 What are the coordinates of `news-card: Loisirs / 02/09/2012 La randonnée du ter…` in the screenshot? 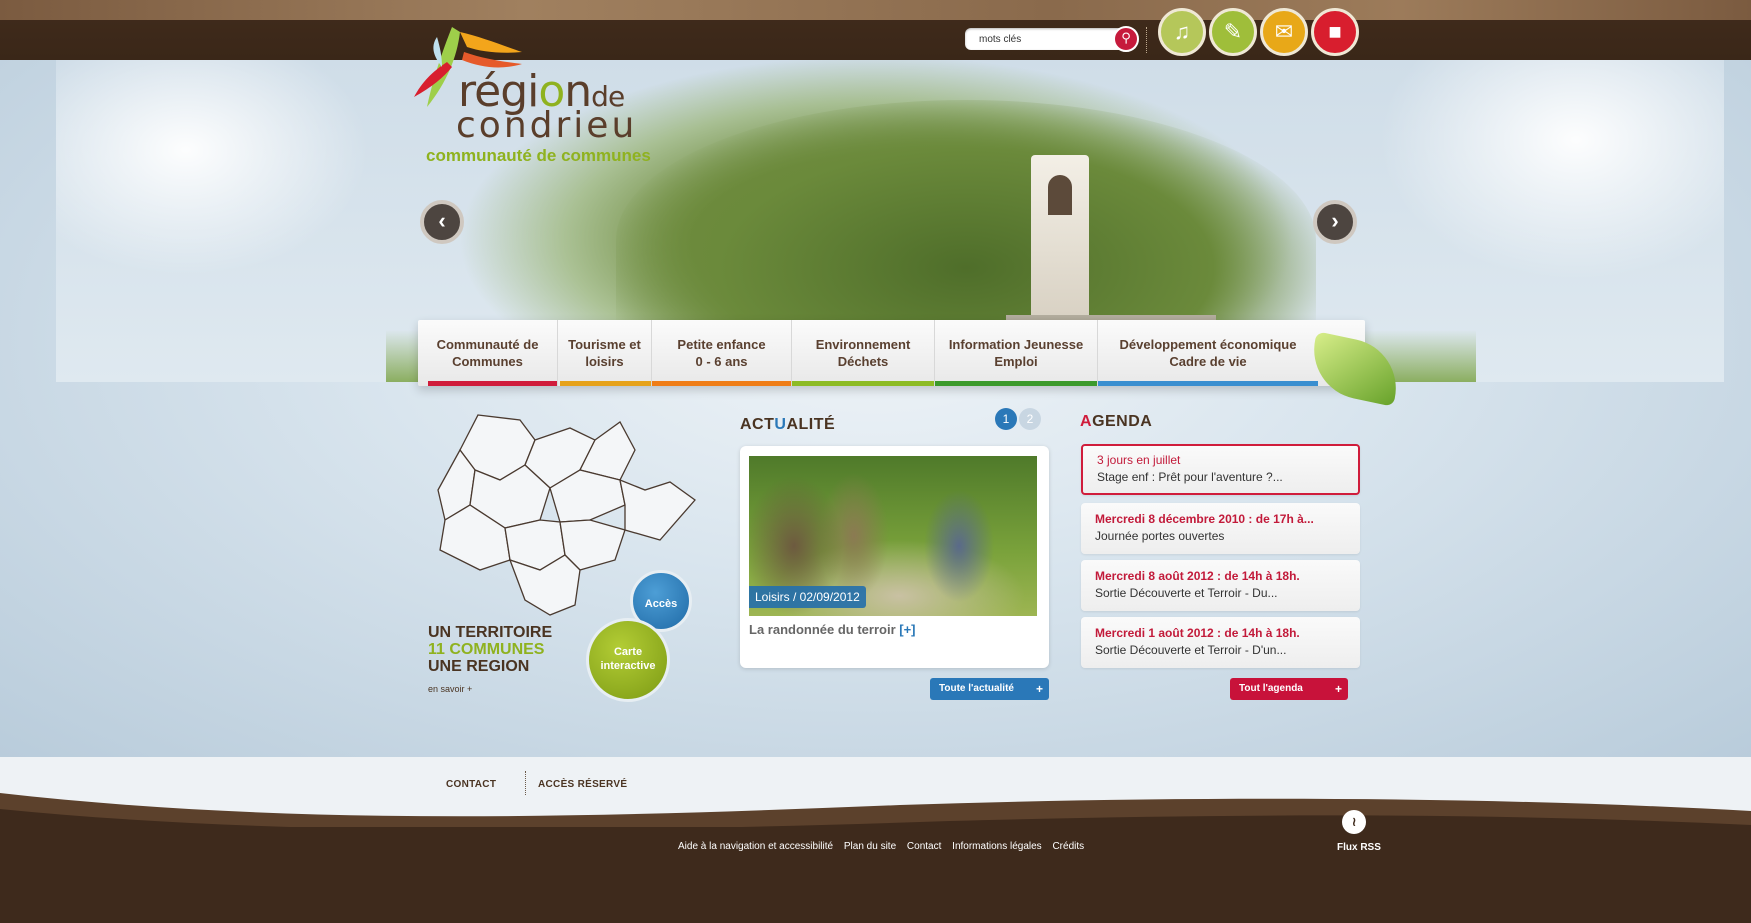 It's located at (894, 557).